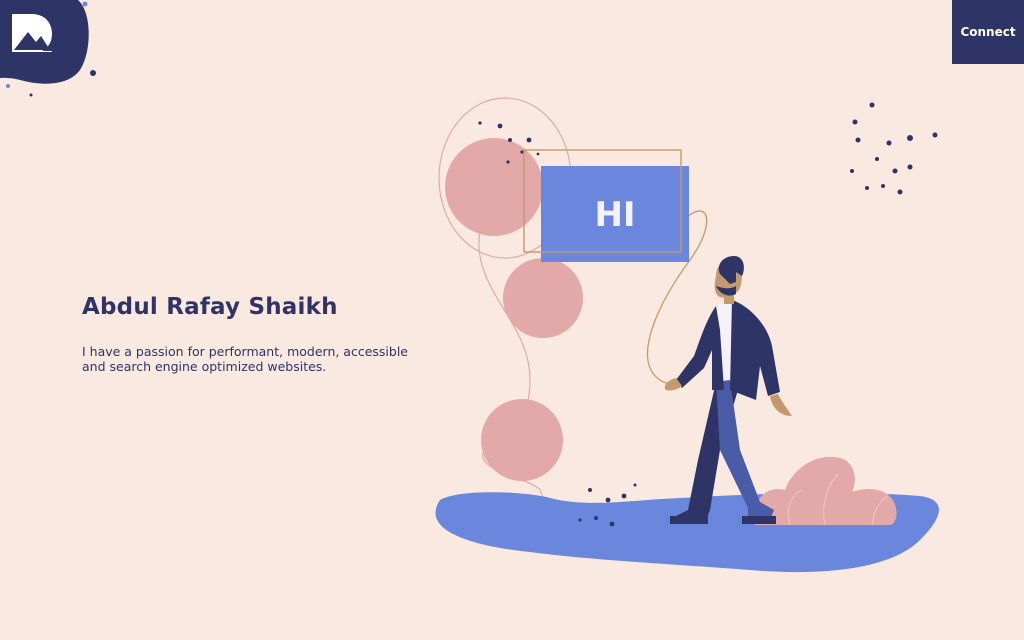 The width and height of the screenshot is (1024, 640). I want to click on logo, so click(55, 50).